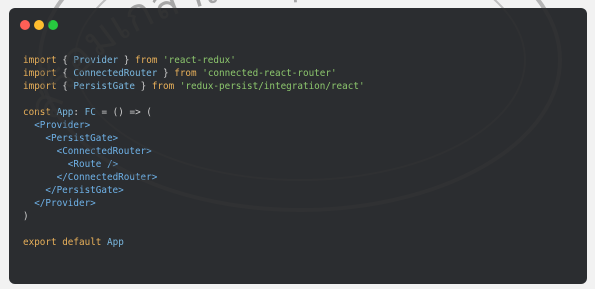 The height and width of the screenshot is (289, 595). I want to click on code-token: 'redux-persist/integration/react', so click(272, 86).